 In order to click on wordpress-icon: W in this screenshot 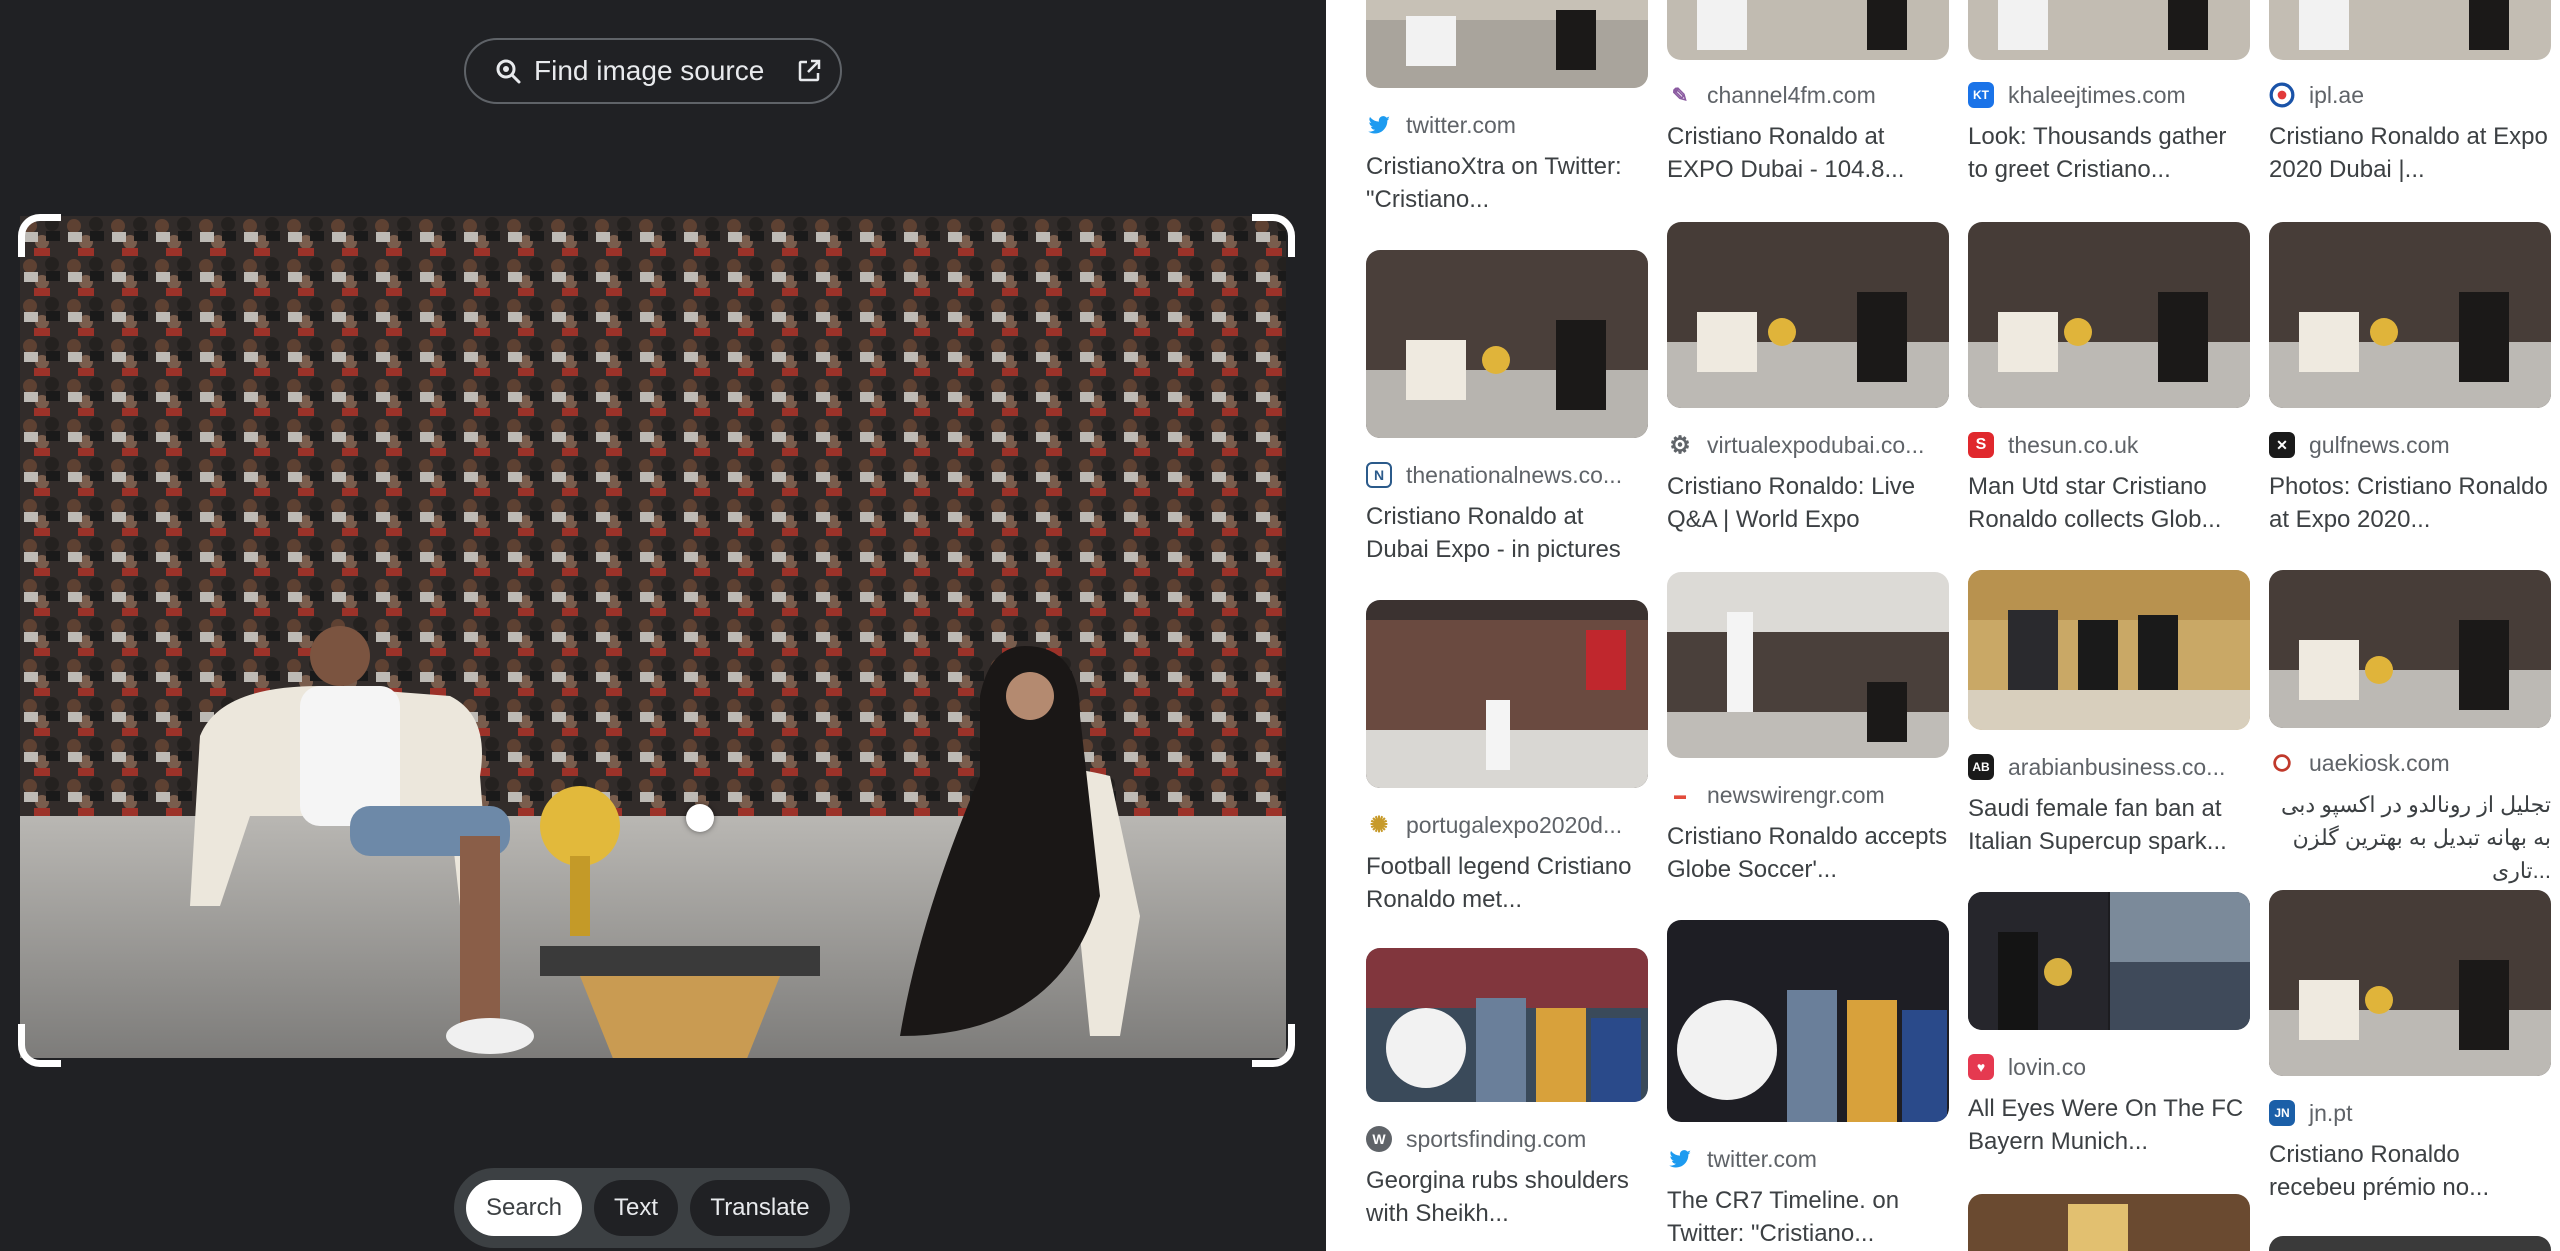, I will do `click(1379, 1139)`.